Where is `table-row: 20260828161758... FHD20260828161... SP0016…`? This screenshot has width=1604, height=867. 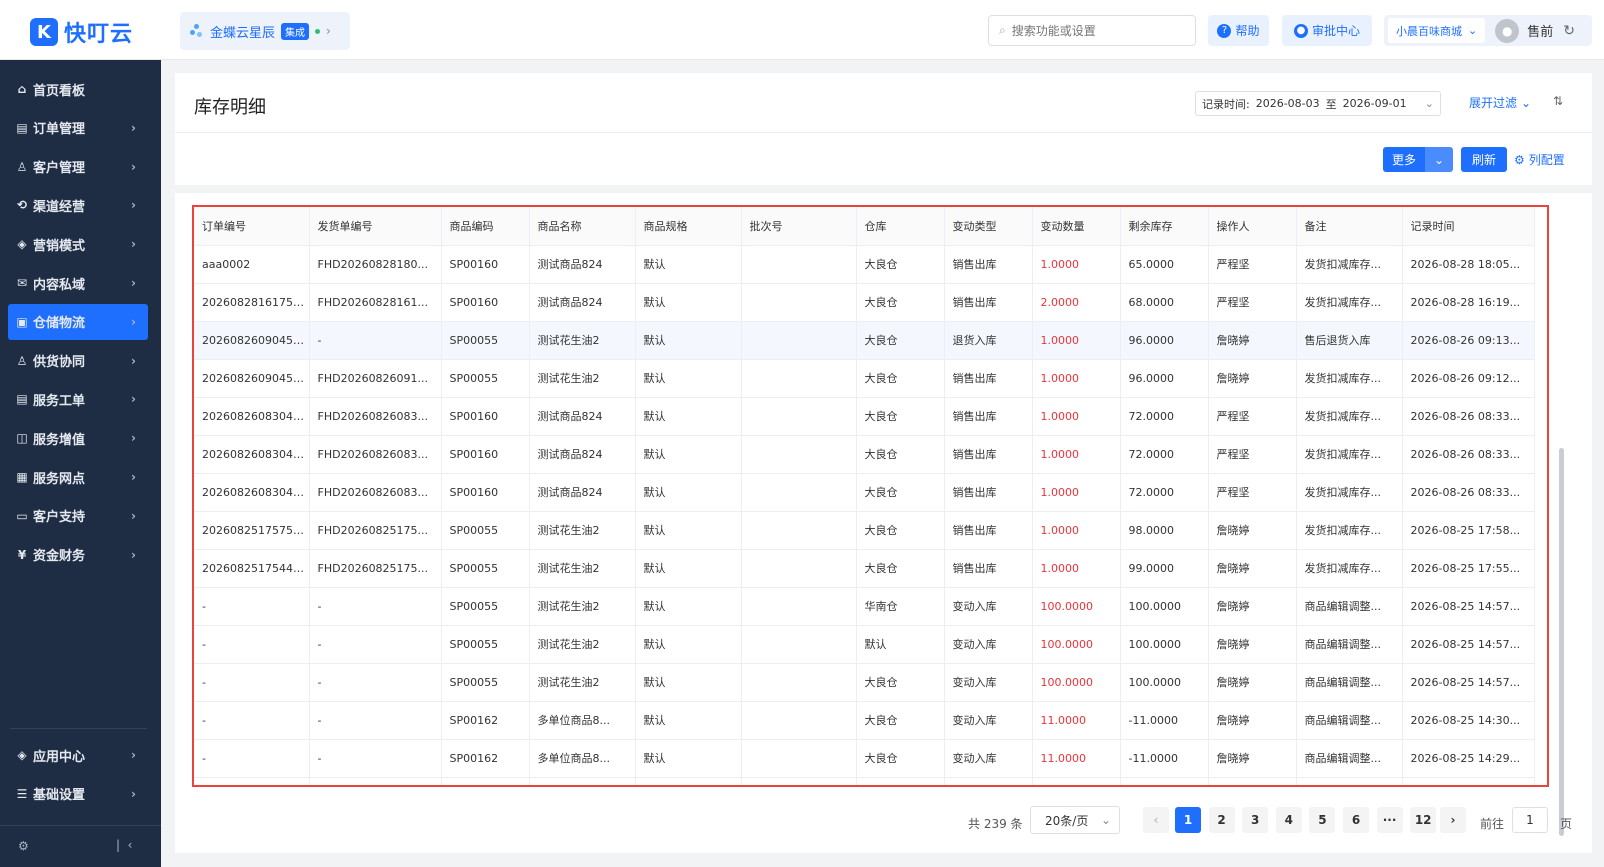 table-row: 20260828161758... FHD20260828161... SP0016… is located at coordinates (864, 302).